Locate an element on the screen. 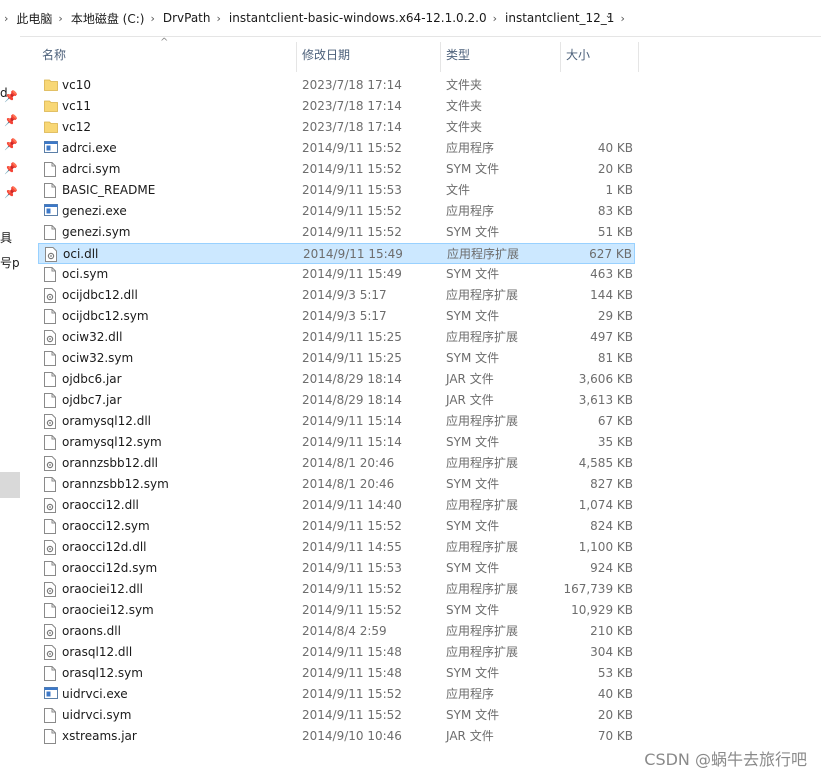 The image size is (821, 778). file-name: xstreams.jar is located at coordinates (99, 736).